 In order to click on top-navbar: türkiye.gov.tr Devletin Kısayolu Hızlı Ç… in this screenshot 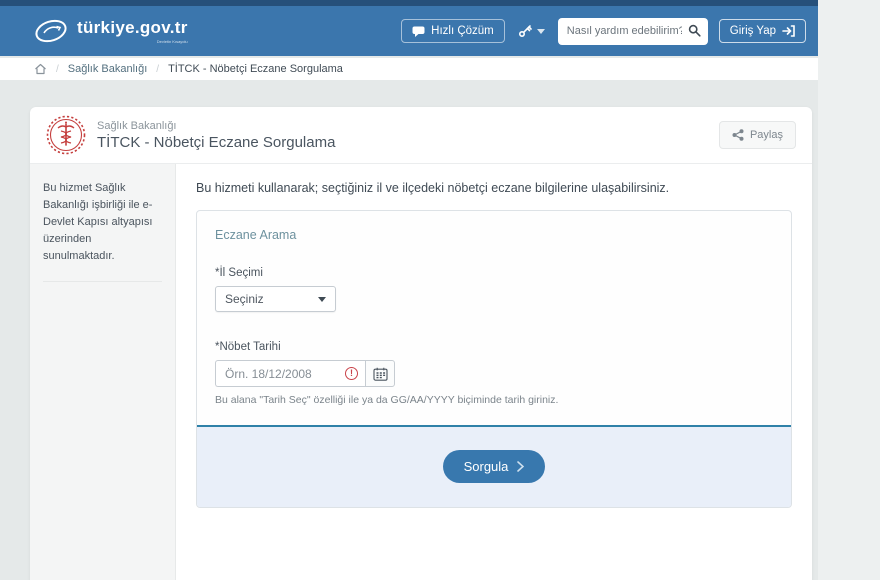, I will do `click(409, 28)`.